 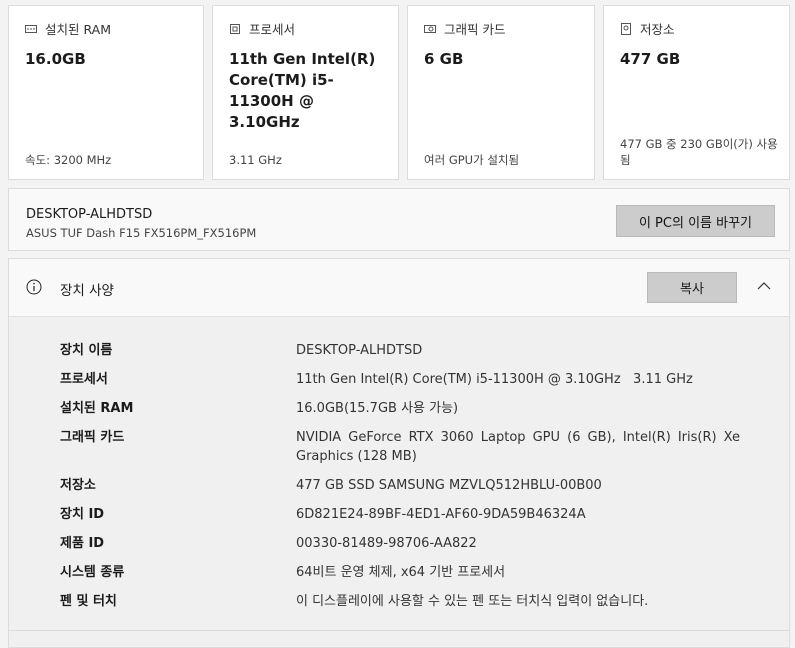 What do you see at coordinates (92, 572) in the screenshot?
I see `spec-key: 시스템 종류` at bounding box center [92, 572].